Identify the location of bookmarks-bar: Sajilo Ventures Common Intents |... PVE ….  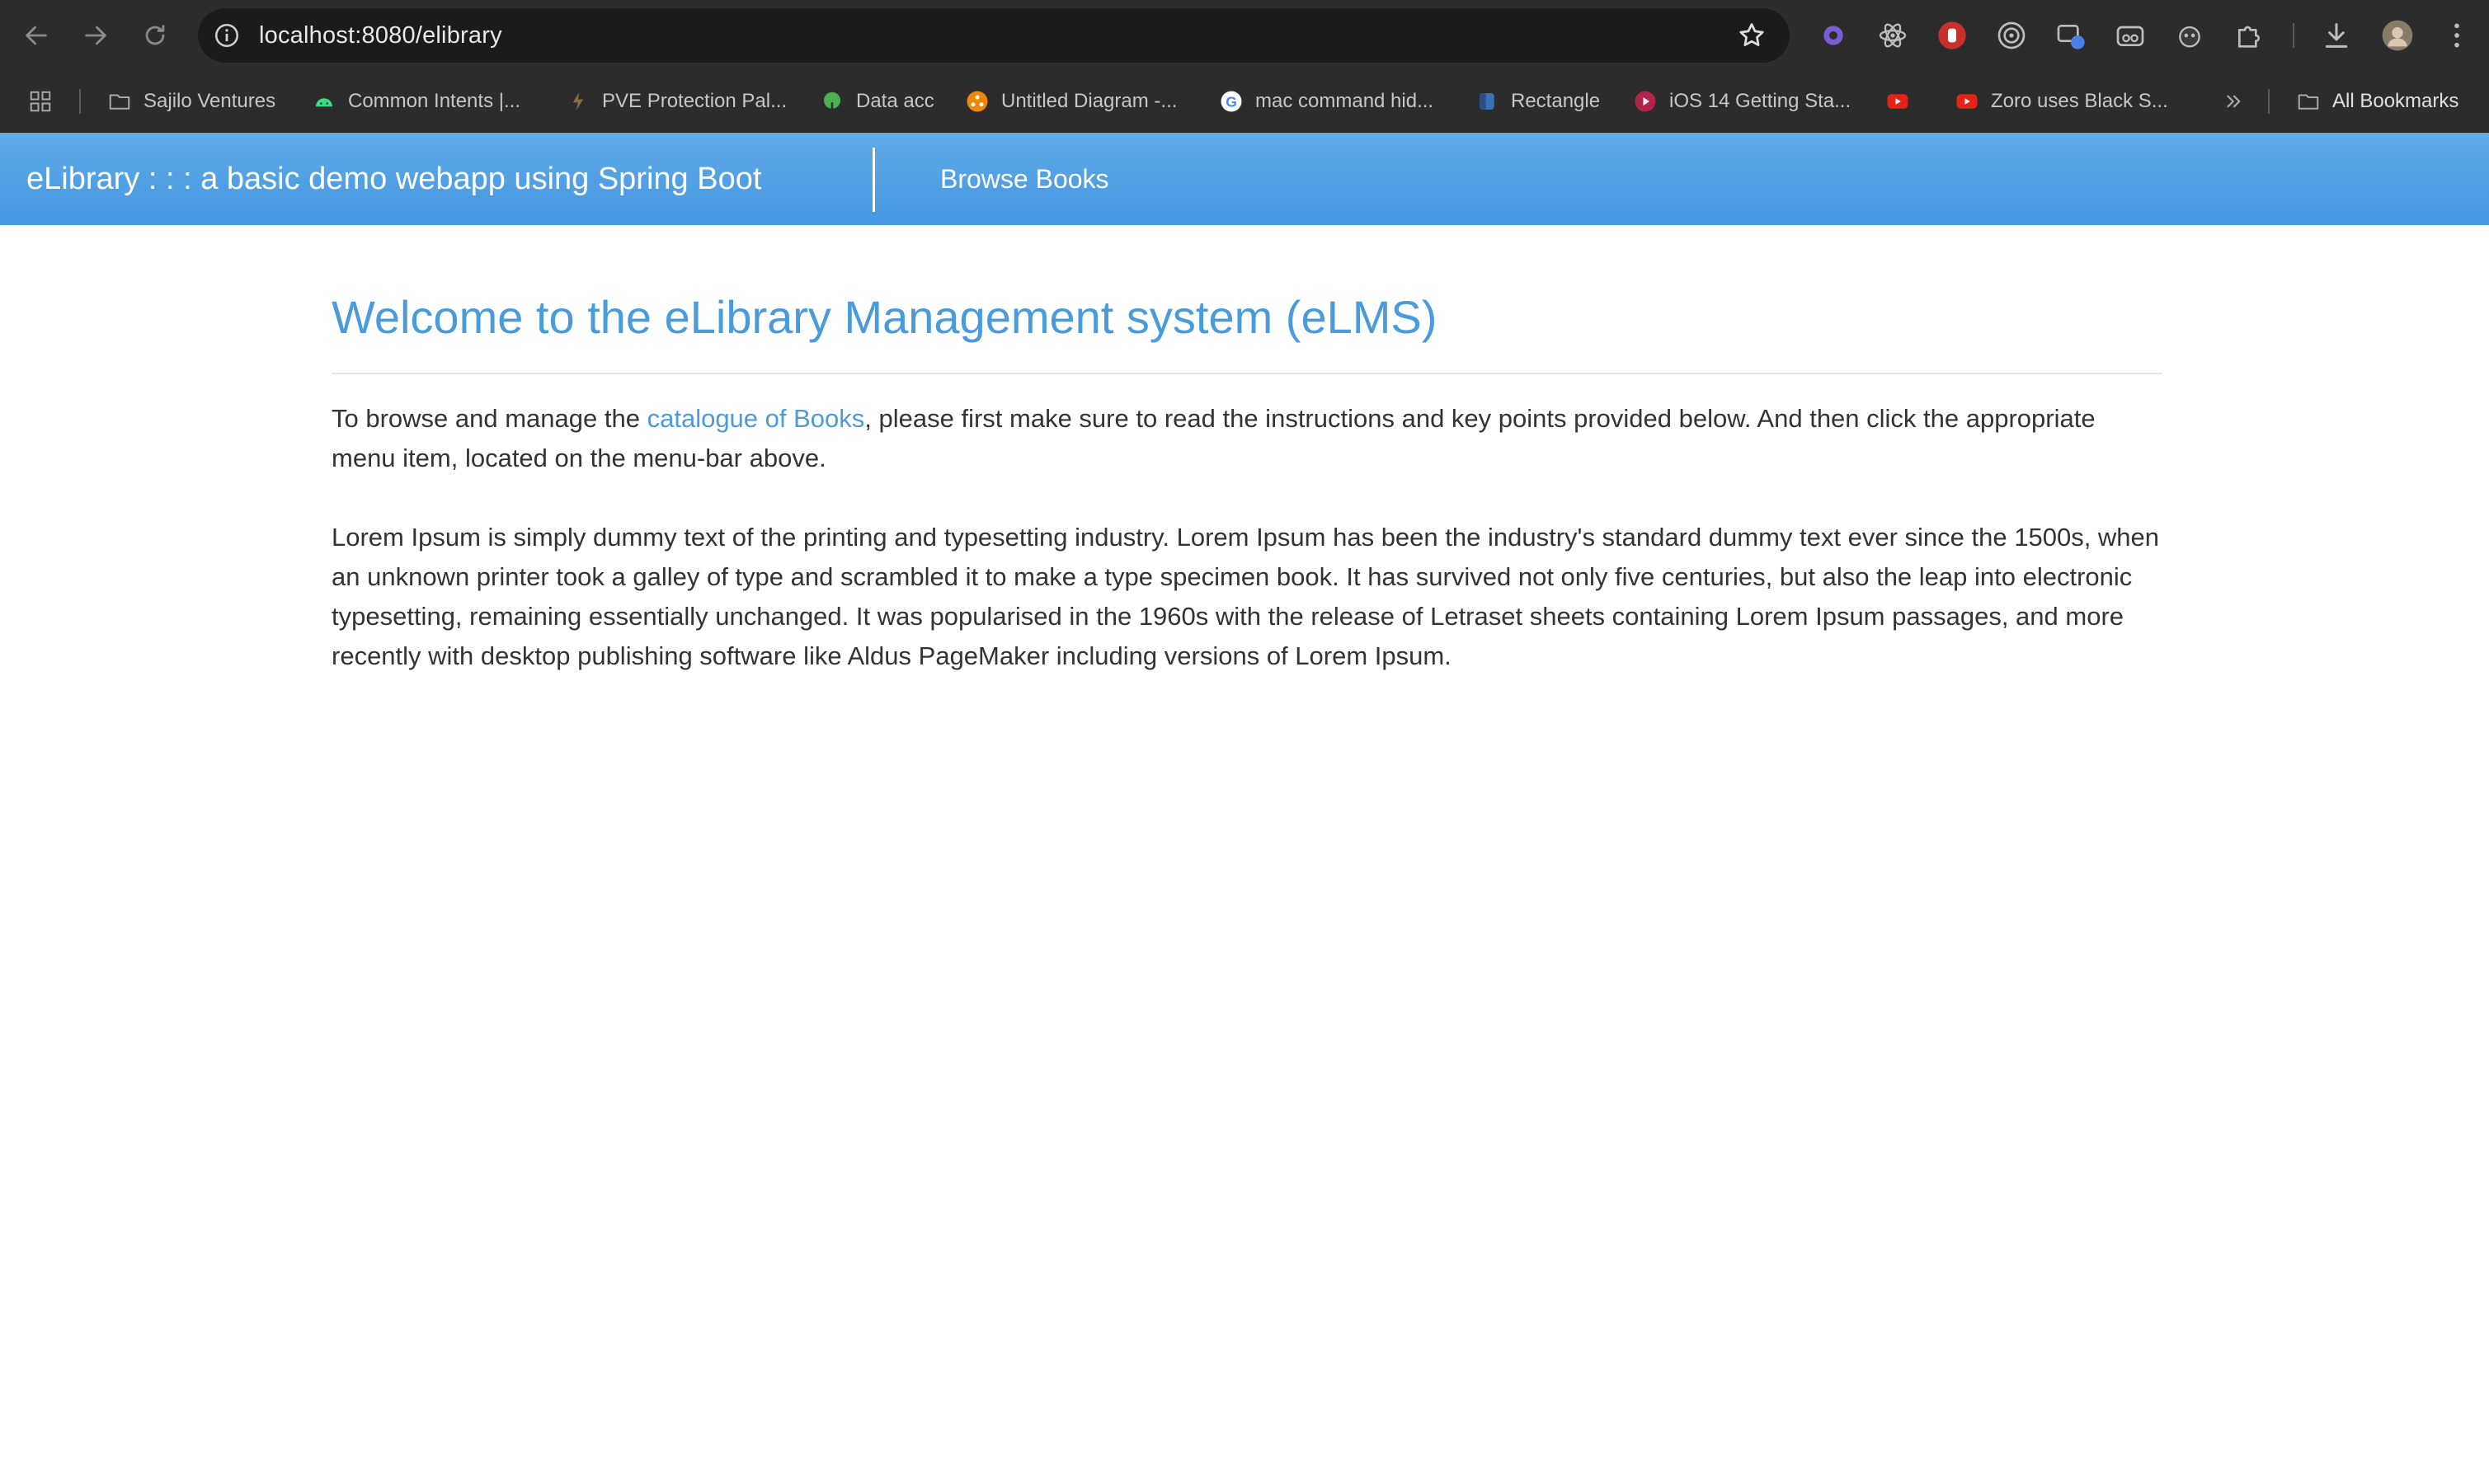
(1244, 102).